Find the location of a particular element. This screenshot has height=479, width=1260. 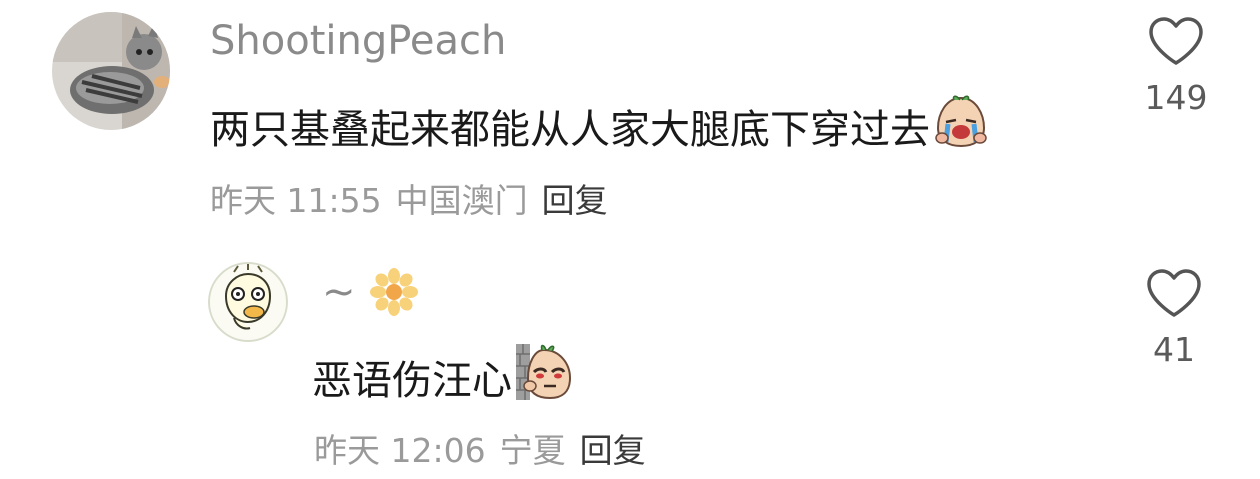

cat-avatar-image is located at coordinates (111, 71).